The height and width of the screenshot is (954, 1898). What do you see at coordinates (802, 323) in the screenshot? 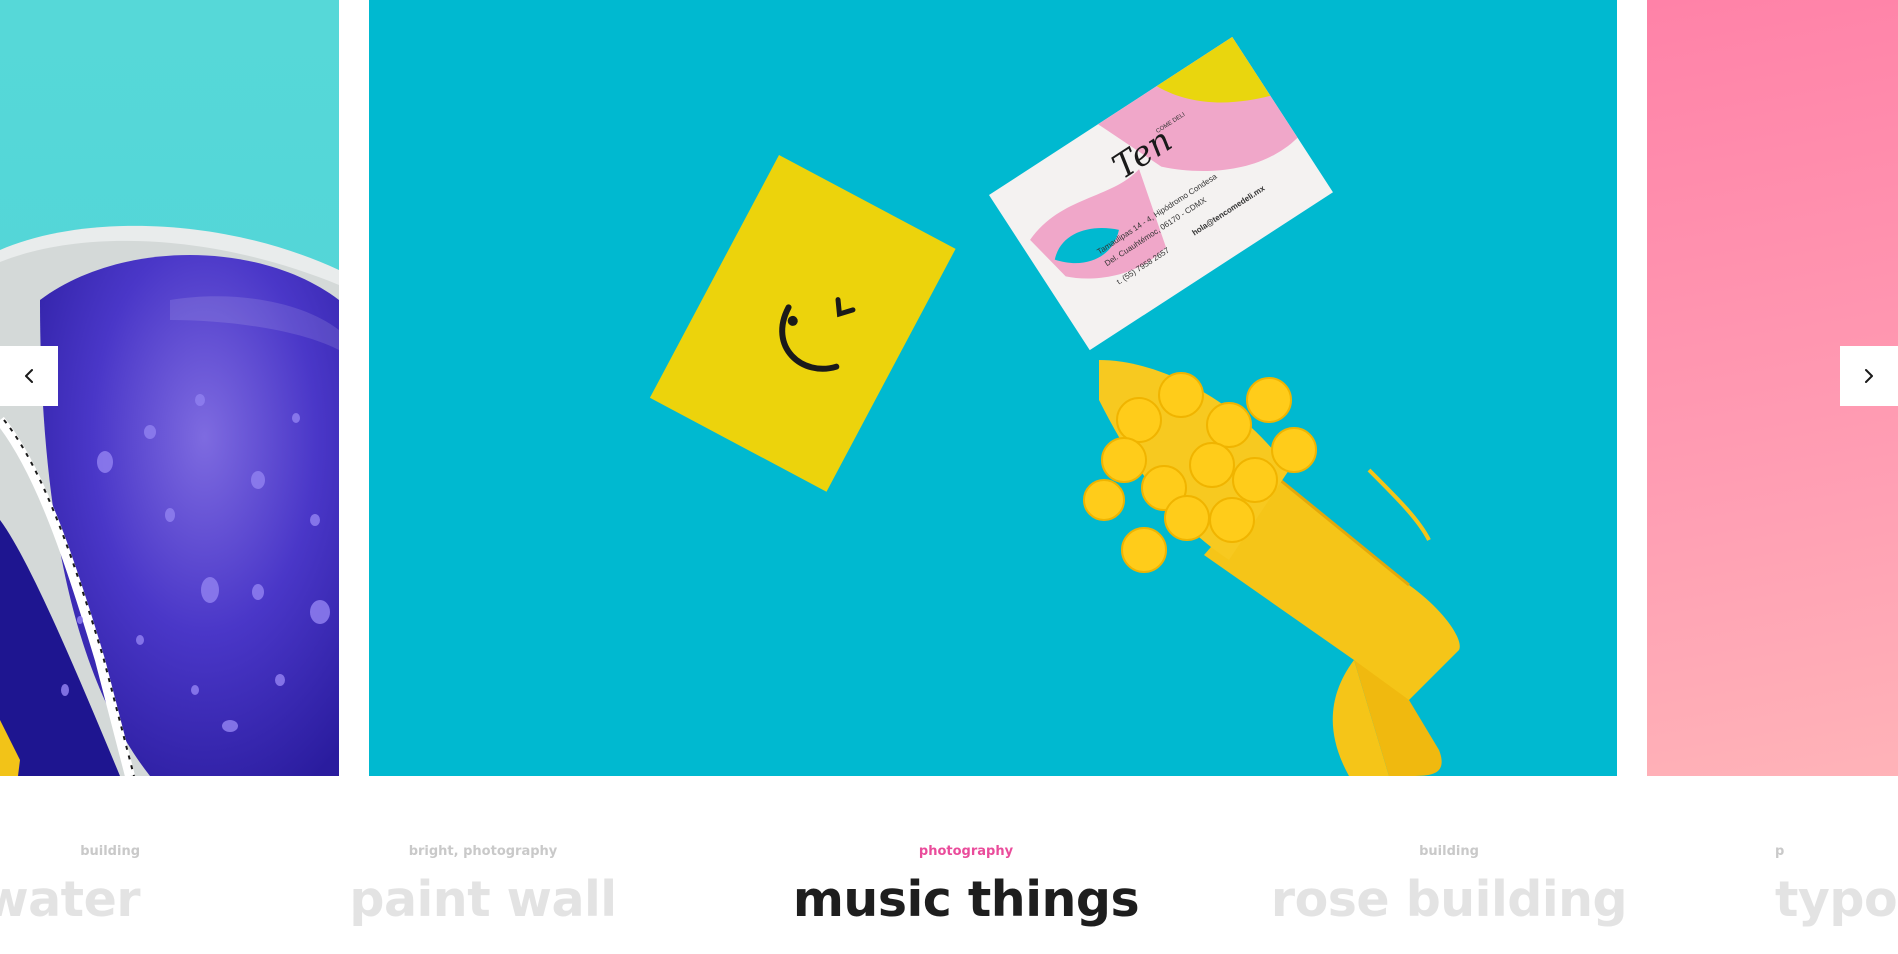
I see `yellow-business-card` at bounding box center [802, 323].